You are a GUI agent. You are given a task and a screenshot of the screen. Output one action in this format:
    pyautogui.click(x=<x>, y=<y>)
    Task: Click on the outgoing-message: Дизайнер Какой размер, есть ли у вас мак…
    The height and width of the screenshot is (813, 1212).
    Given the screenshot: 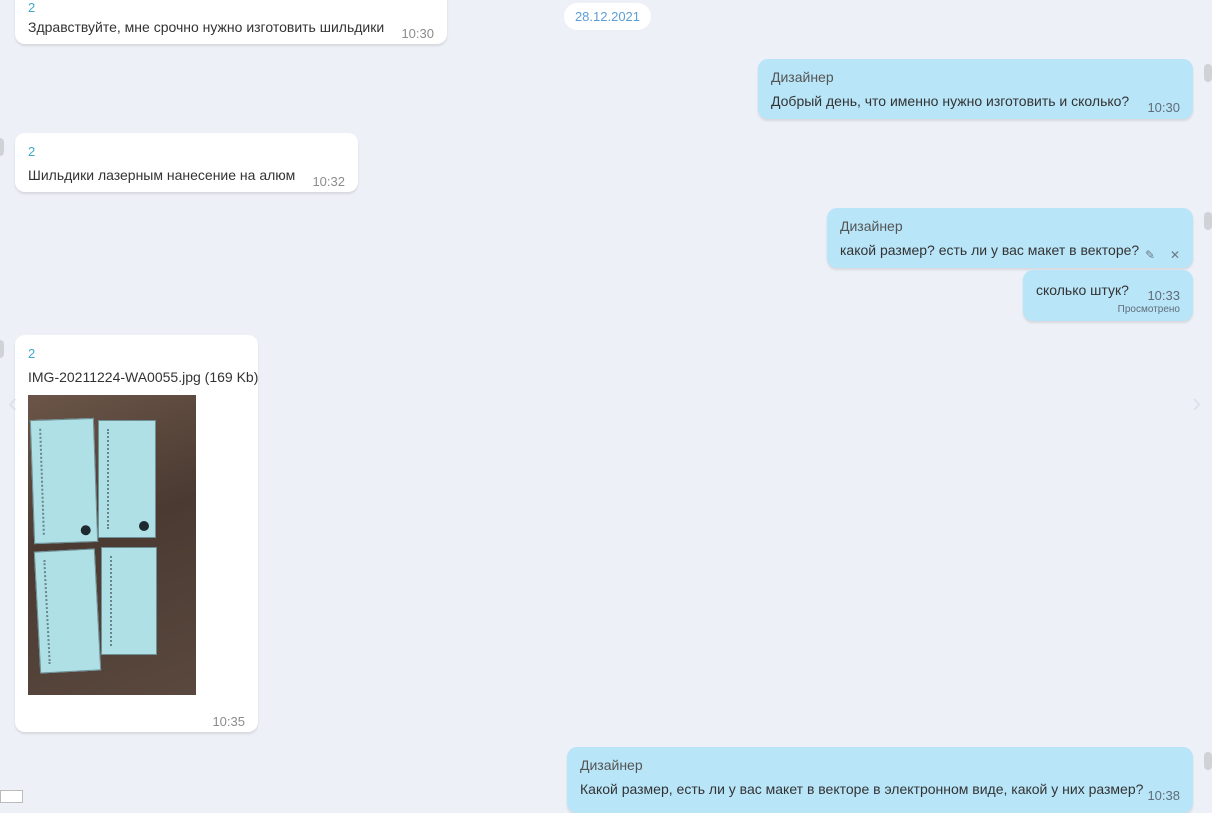 What is the action you would take?
    pyautogui.click(x=880, y=780)
    